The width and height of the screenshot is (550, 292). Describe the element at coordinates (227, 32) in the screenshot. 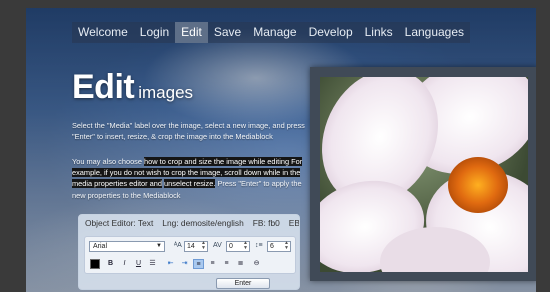

I see `nav-save: Save` at that location.